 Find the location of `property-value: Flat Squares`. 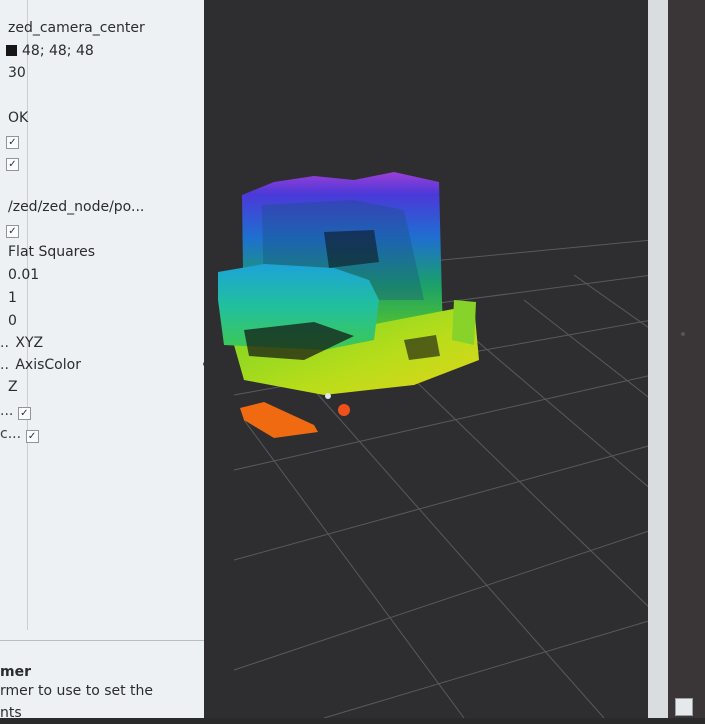

property-value: Flat Squares is located at coordinates (52, 252).